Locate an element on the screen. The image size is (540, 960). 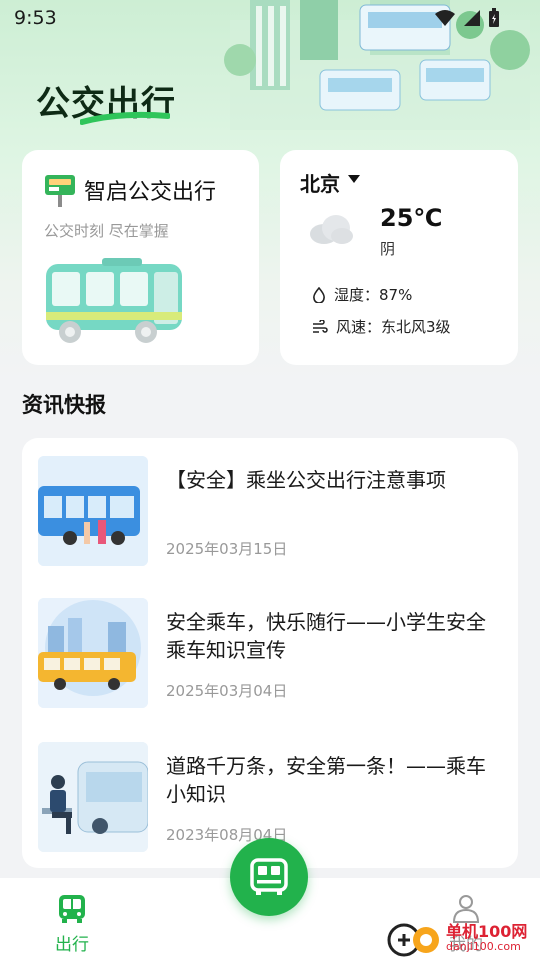
passenger-waiting-image is located at coordinates (93, 797).